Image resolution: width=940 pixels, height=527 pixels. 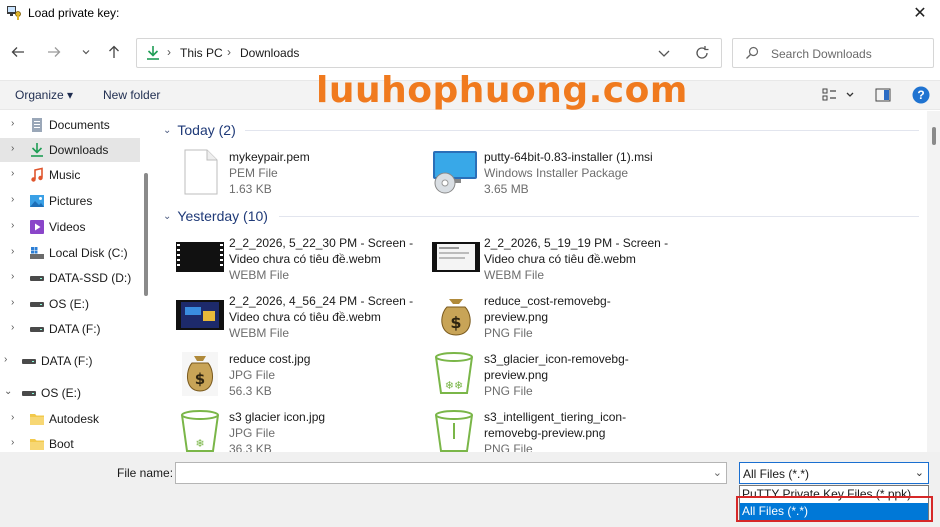 What do you see at coordinates (145, 473) in the screenshot?
I see `file-name-label: File name:` at bounding box center [145, 473].